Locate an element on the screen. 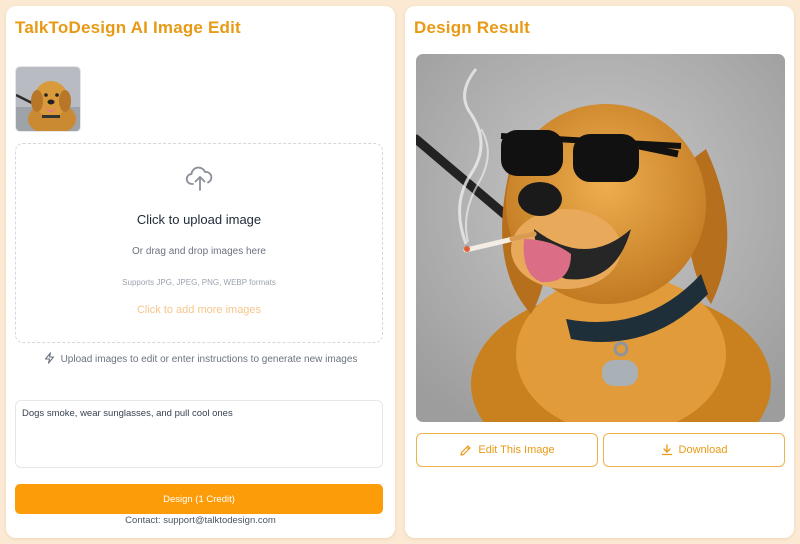 The height and width of the screenshot is (544, 800). download-button-label: Download is located at coordinates (703, 450).